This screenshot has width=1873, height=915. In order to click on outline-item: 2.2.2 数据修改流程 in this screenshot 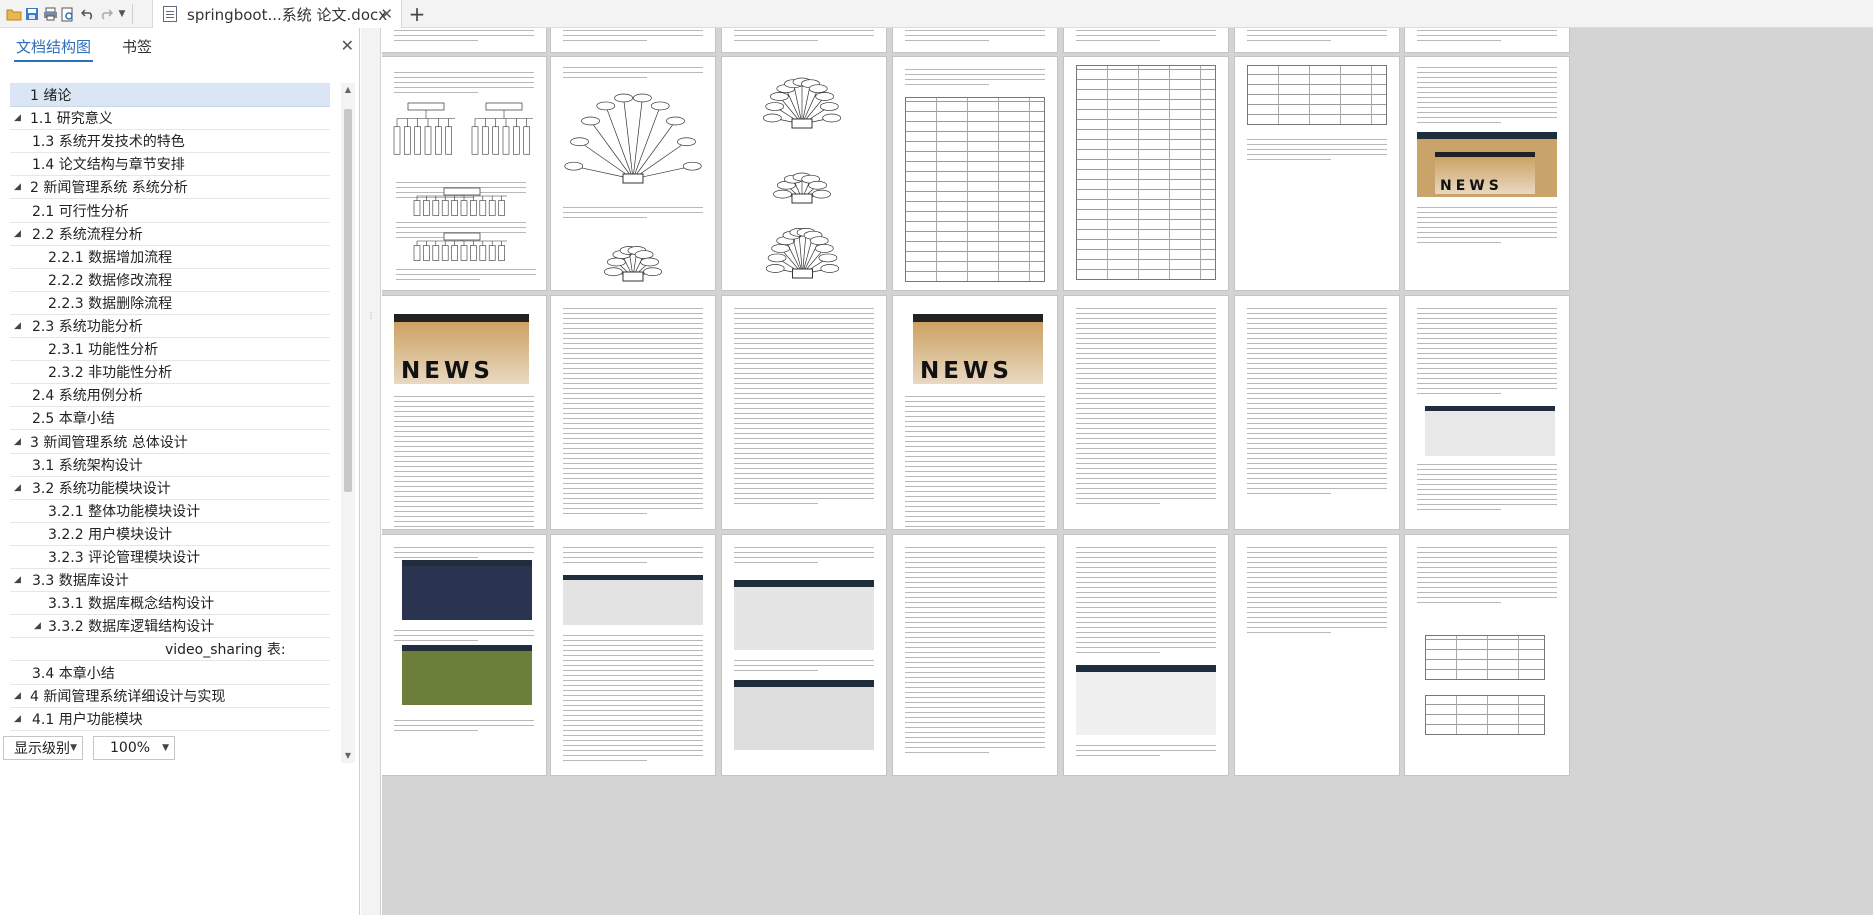, I will do `click(170, 280)`.